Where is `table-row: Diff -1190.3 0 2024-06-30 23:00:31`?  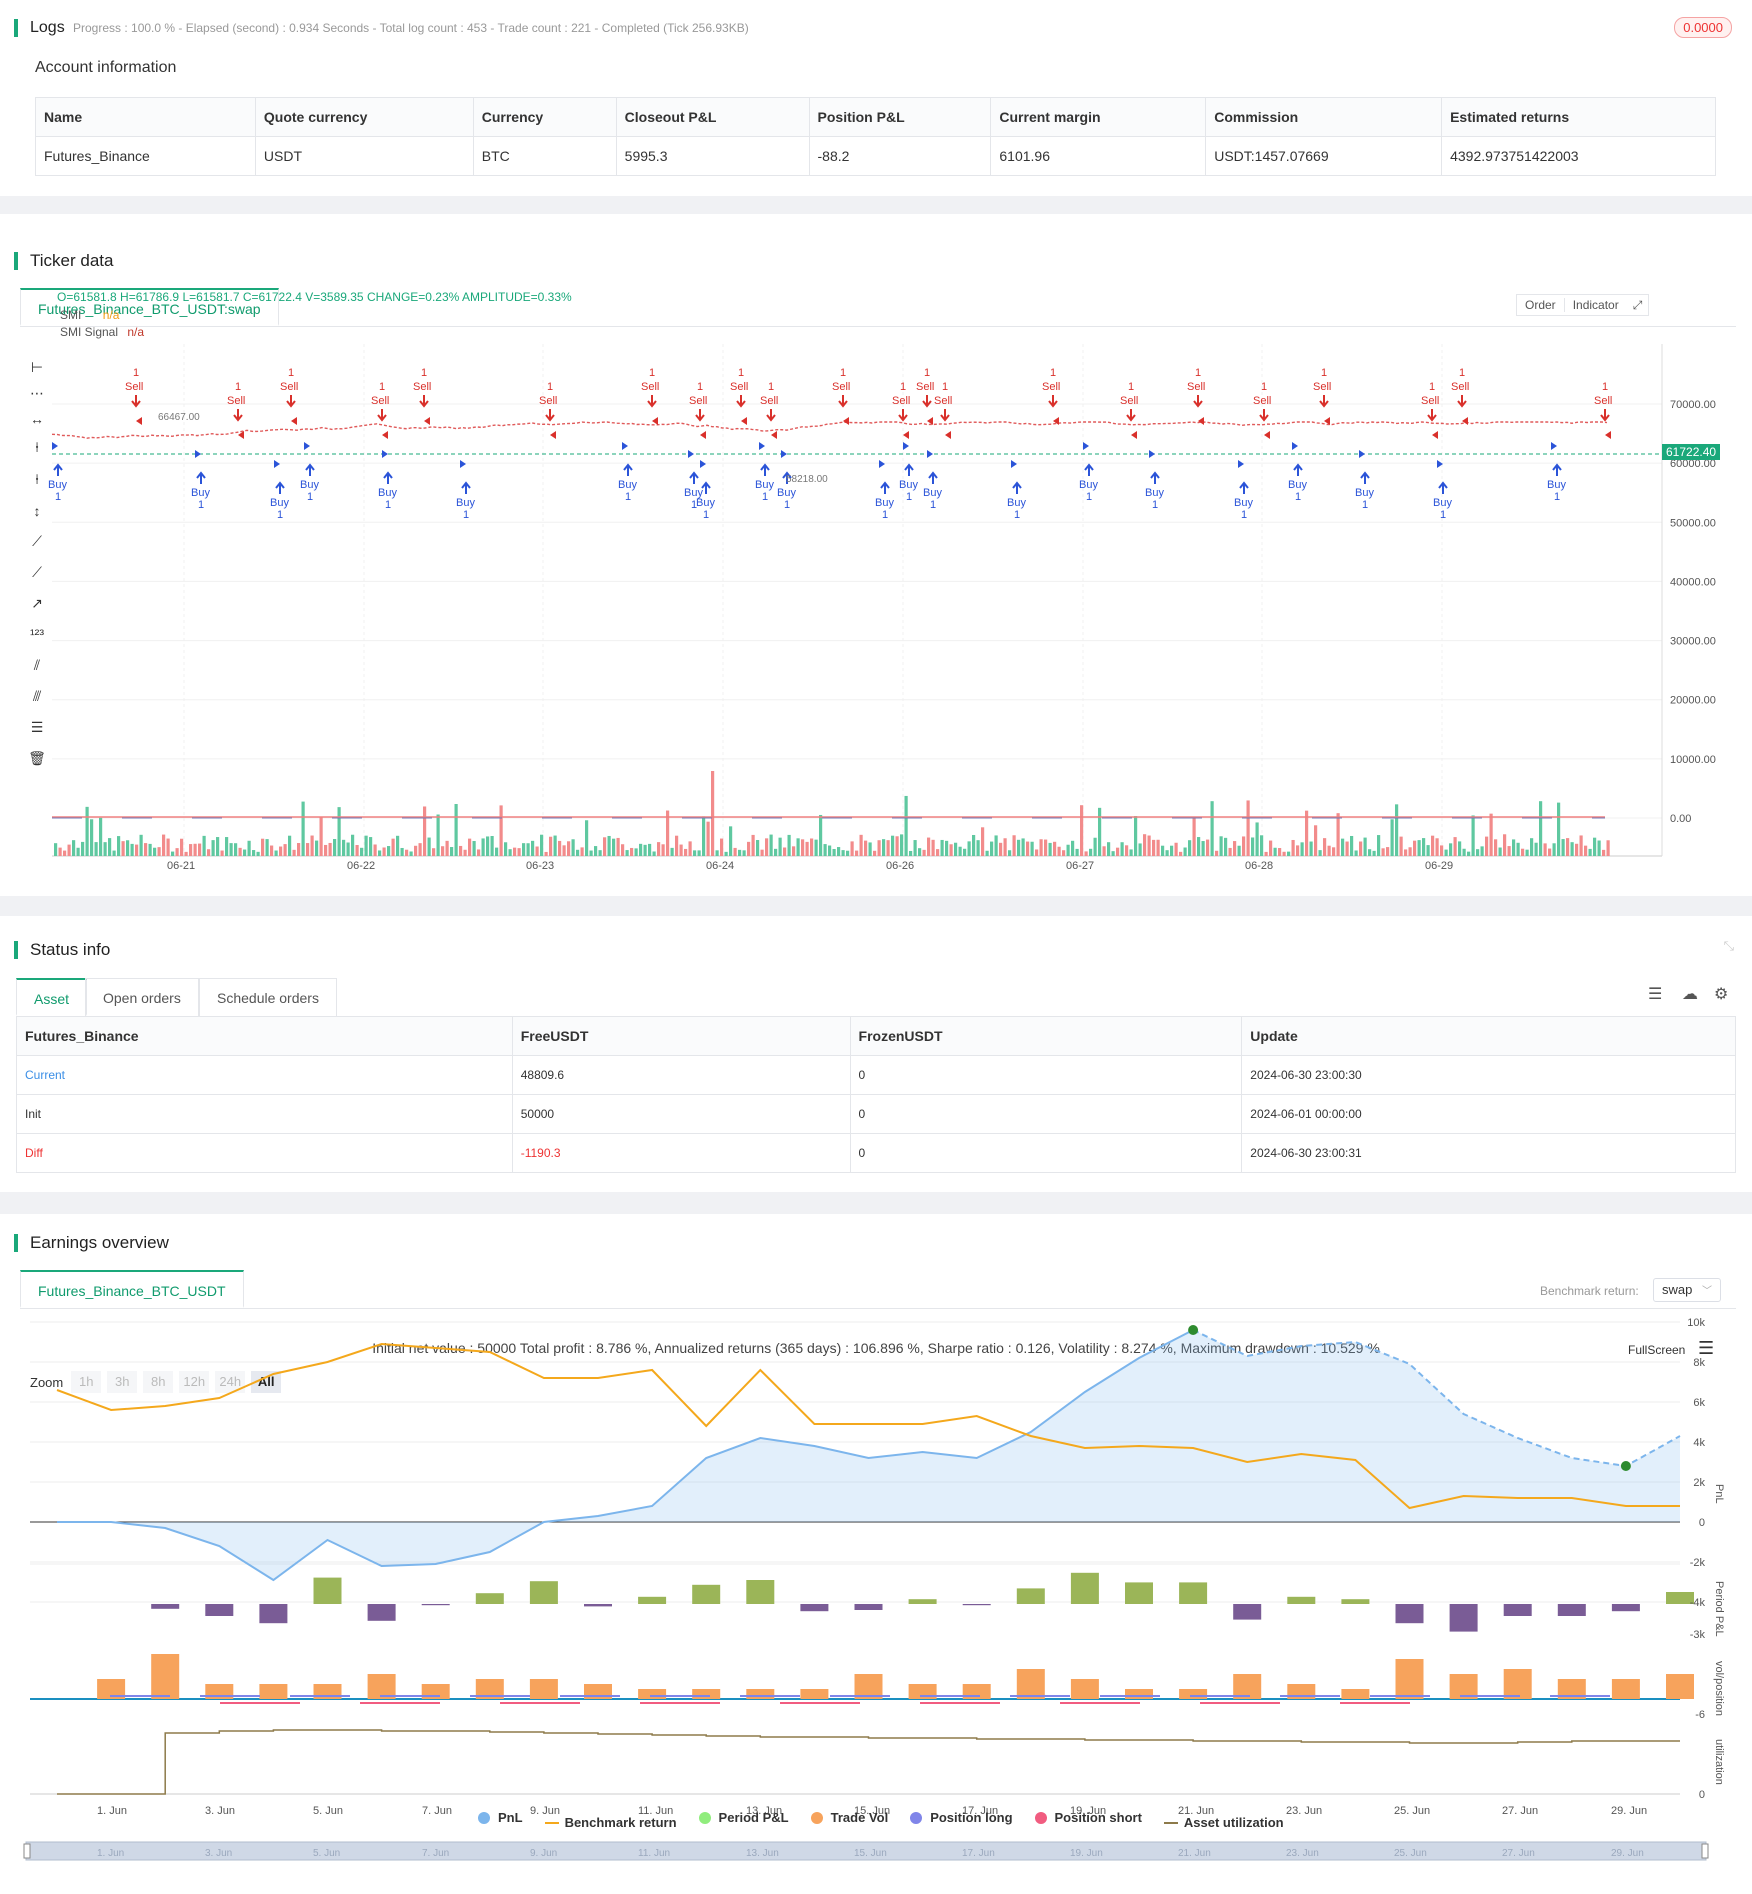
table-row: Diff -1190.3 0 2024-06-30 23:00:31 is located at coordinates (876, 1153).